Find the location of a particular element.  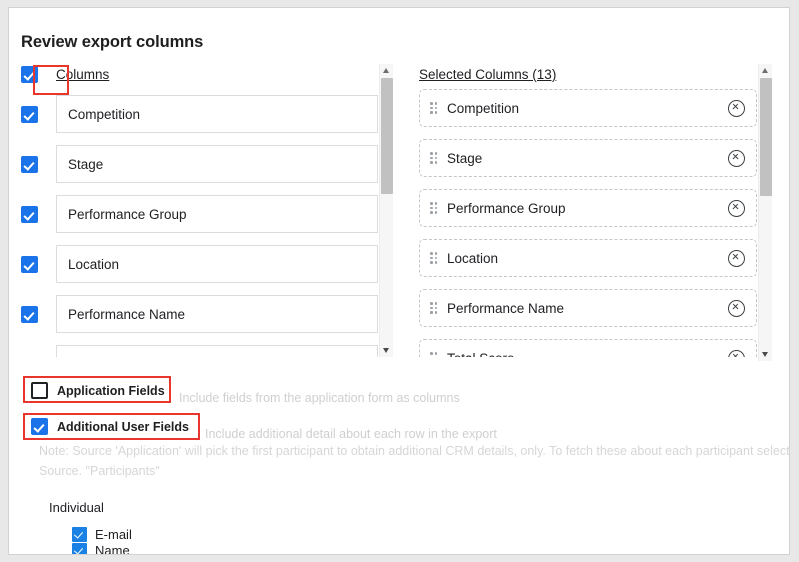

selected-column-item: Stage is located at coordinates (588, 158).